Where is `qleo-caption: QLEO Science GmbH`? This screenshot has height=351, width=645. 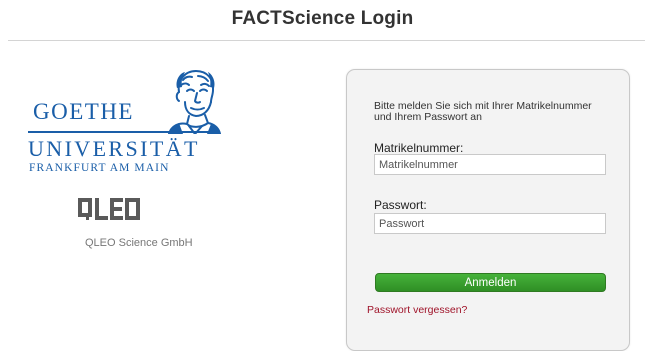
qleo-caption: QLEO Science GmbH is located at coordinates (139, 243).